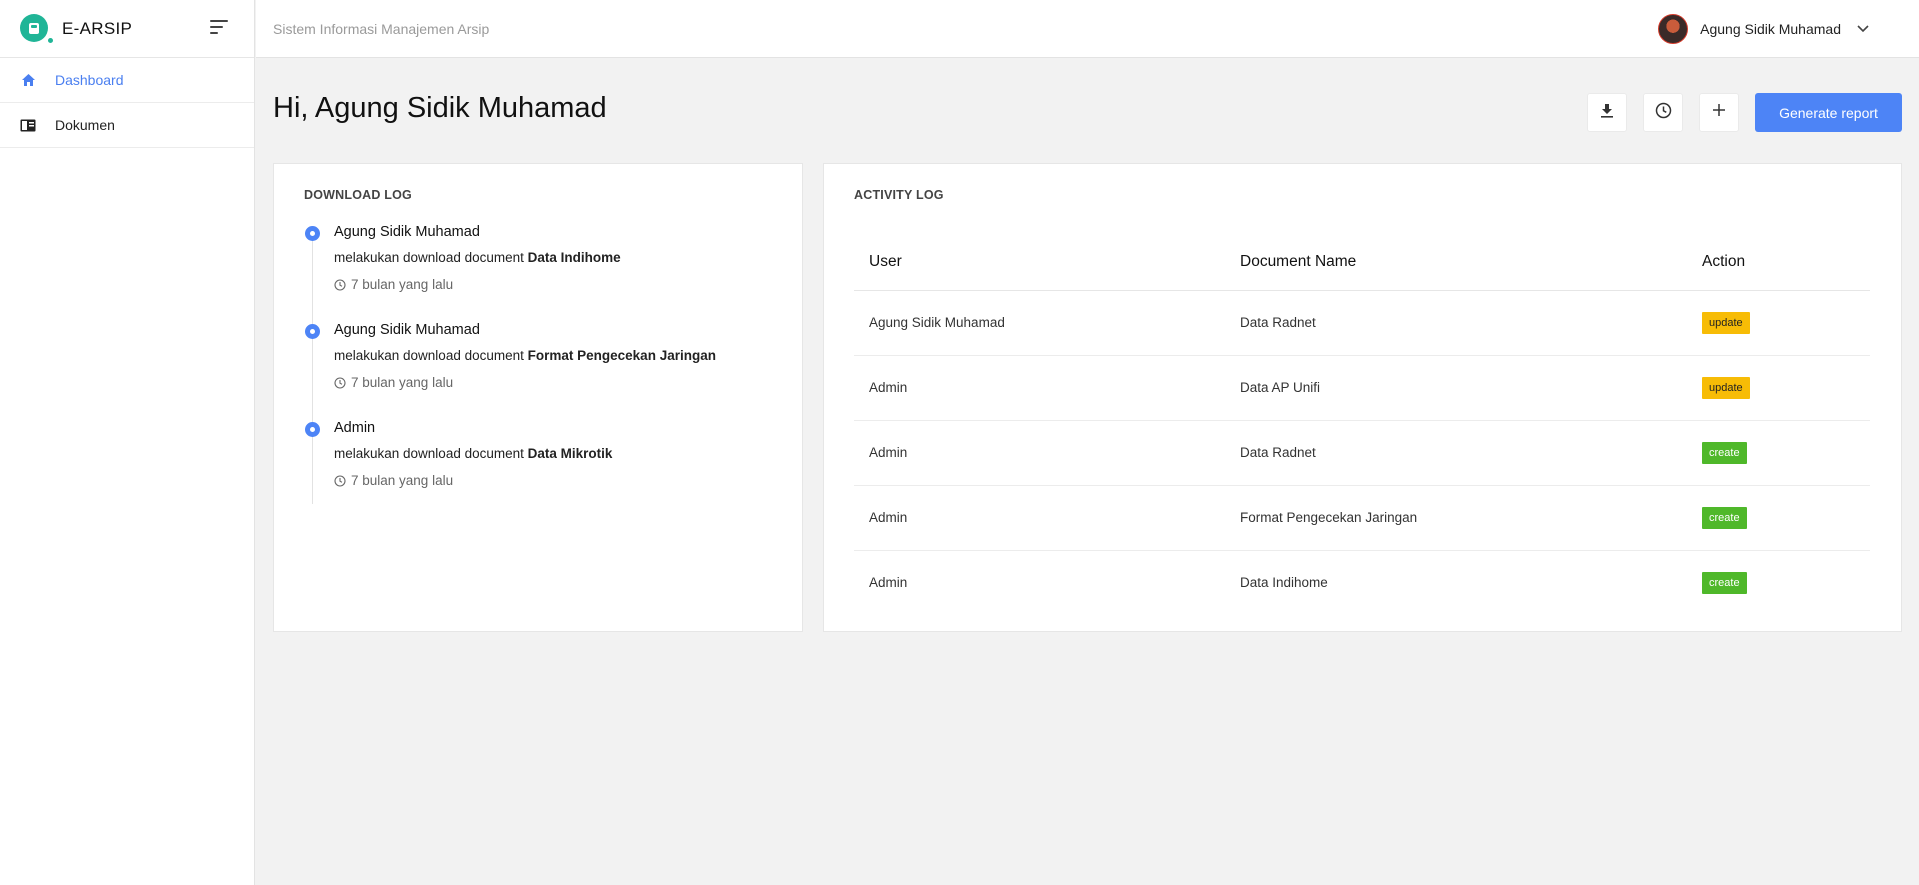 The width and height of the screenshot is (1919, 885). I want to click on plus-icon, so click(1719, 112).